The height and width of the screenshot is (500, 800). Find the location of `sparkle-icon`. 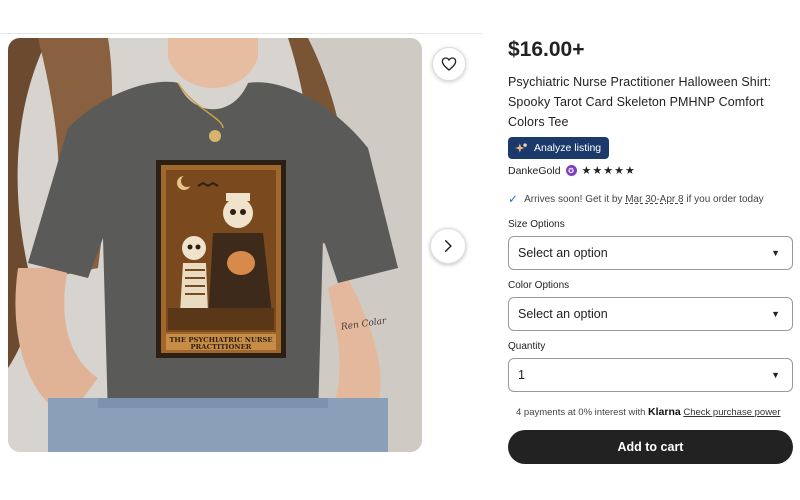

sparkle-icon is located at coordinates (521, 148).